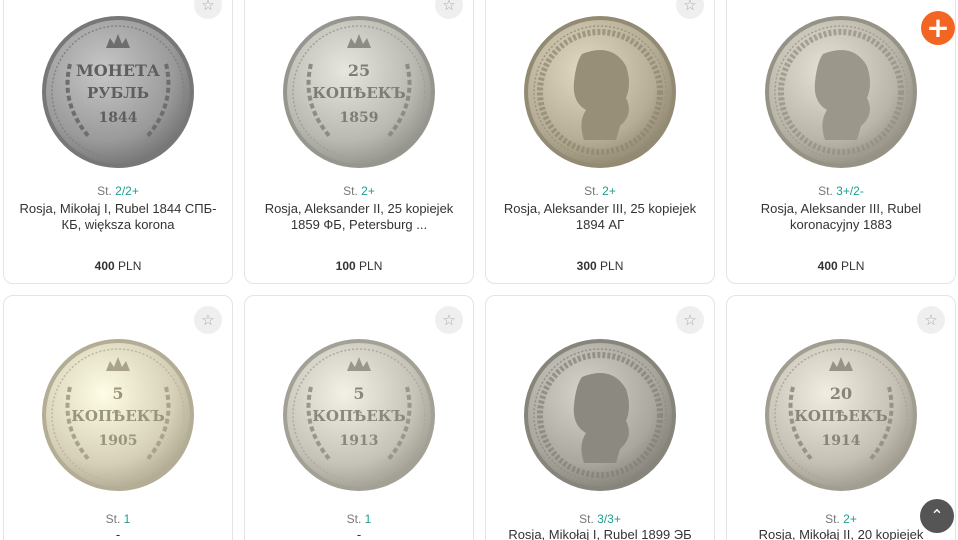 This screenshot has width=958, height=540. I want to click on coin-inscription: РУБЛЬ, so click(118, 93).